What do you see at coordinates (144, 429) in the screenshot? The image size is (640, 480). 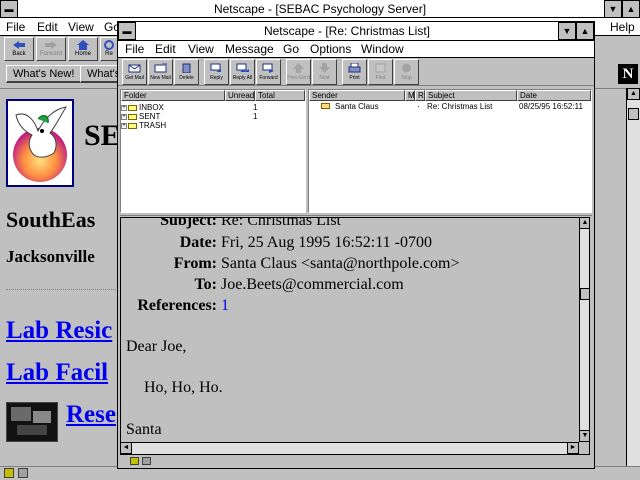 I see `message-signature: Santa` at bounding box center [144, 429].